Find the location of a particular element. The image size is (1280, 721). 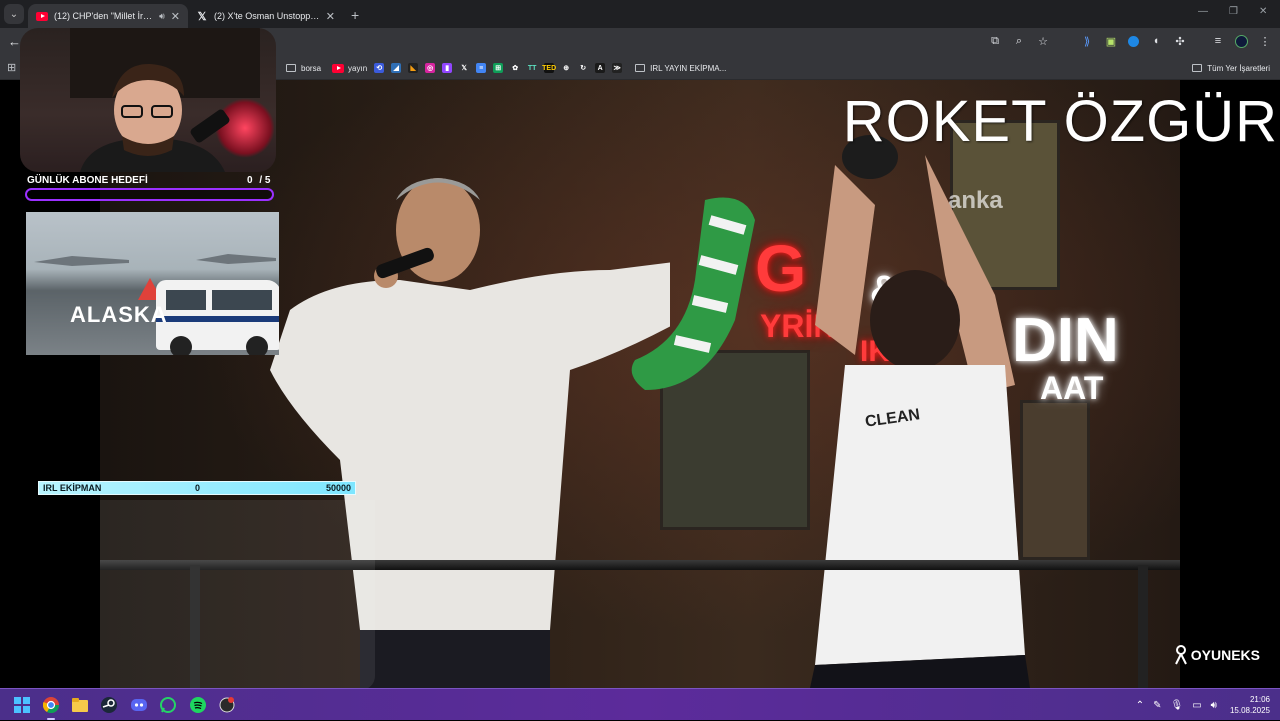

windows-icon is located at coordinates (22, 705).